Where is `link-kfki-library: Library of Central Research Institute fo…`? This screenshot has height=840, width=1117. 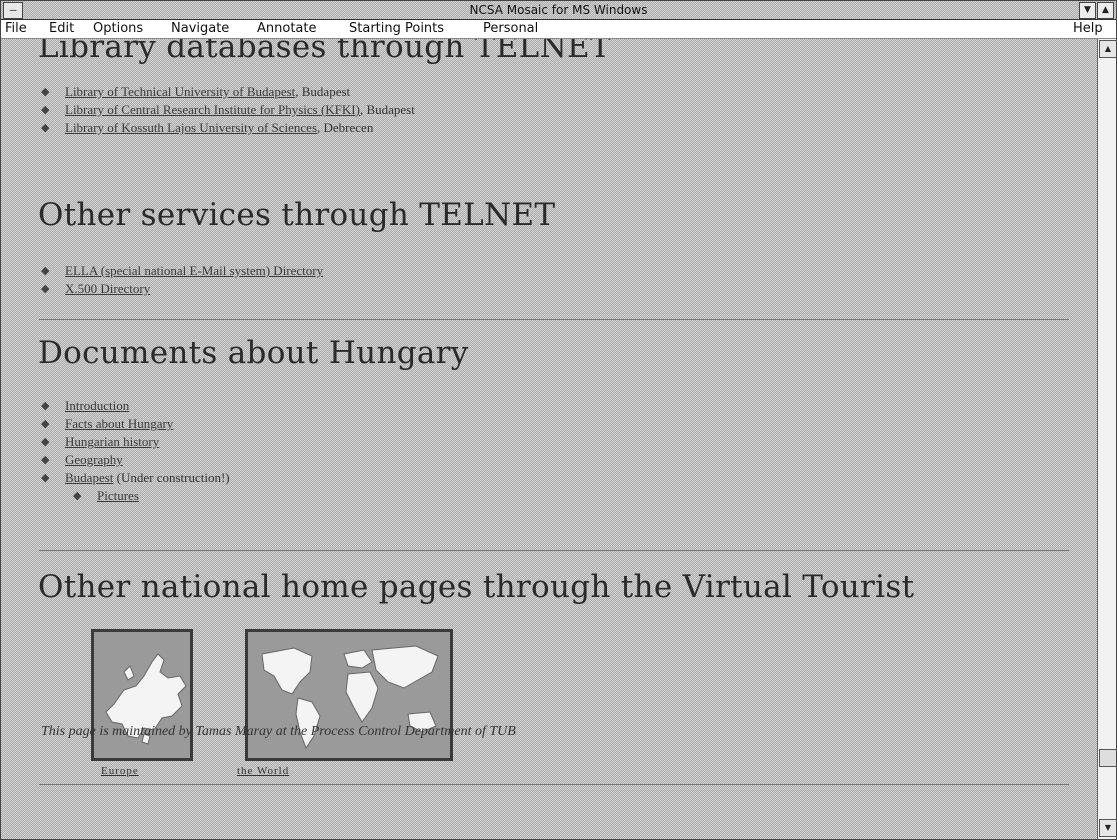
link-kfki-library: Library of Central Research Institute fo… is located at coordinates (212, 109).